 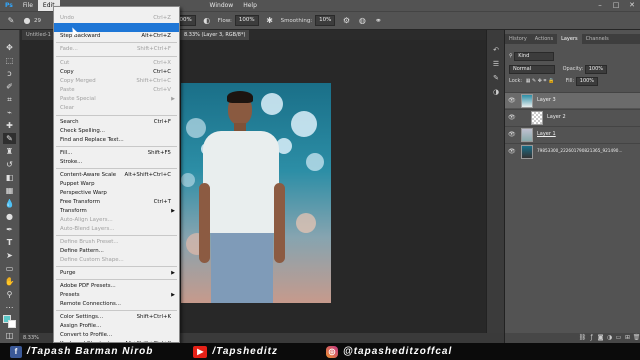 I want to click on pressure-size-icon: ◍, so click(x=362, y=21).